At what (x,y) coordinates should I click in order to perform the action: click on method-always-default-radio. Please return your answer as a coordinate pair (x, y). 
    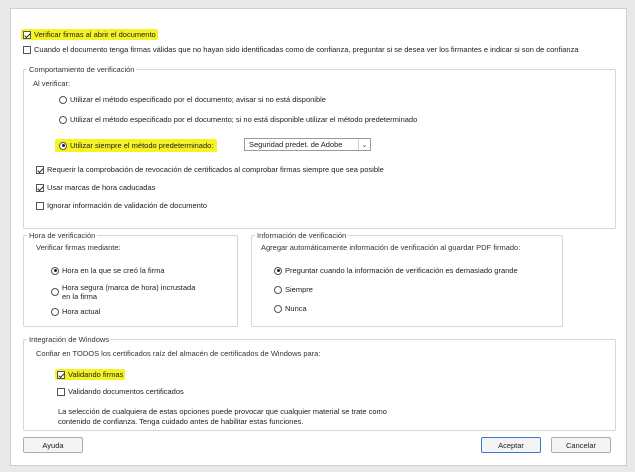
    Looking at the image, I should click on (63, 145).